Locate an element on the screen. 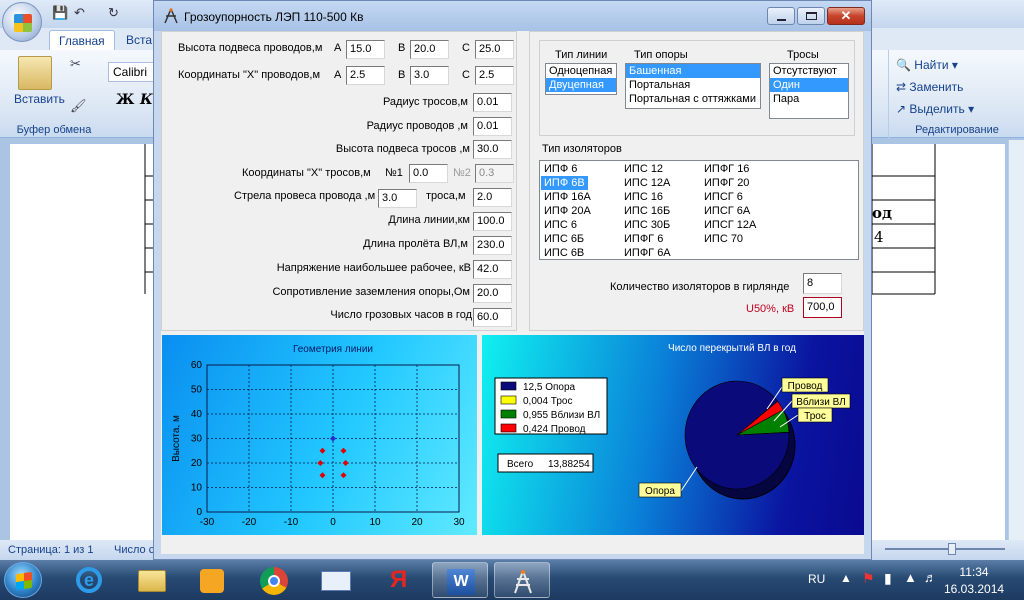 Image resolution: width=1024 pixels, height=600 pixels. taskbar-app is located at coordinates (522, 580).